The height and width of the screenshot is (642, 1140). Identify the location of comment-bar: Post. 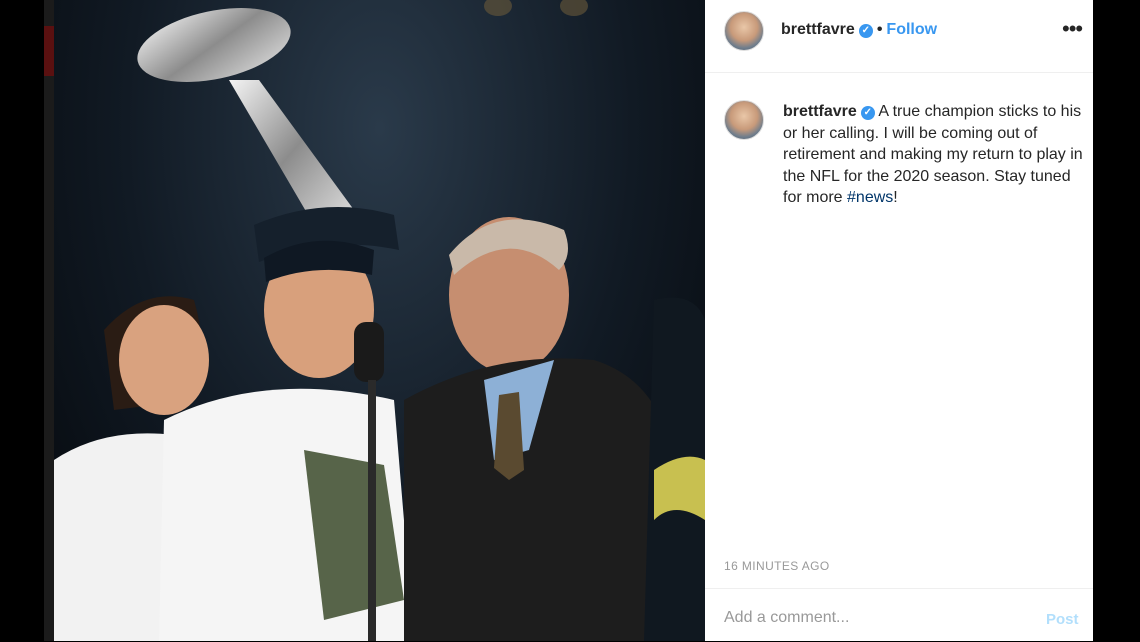
(899, 615).